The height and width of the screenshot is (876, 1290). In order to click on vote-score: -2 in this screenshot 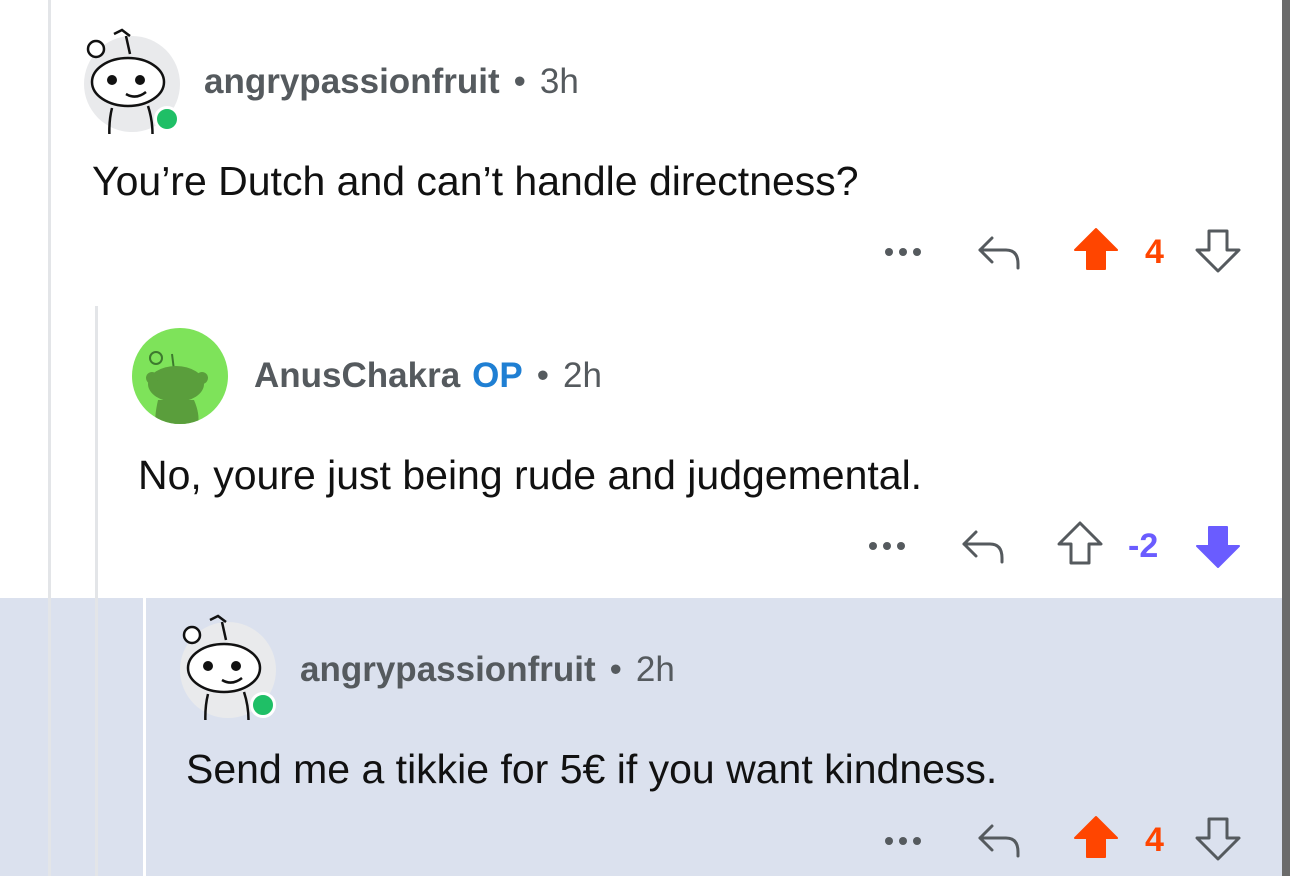, I will do `click(1143, 546)`.